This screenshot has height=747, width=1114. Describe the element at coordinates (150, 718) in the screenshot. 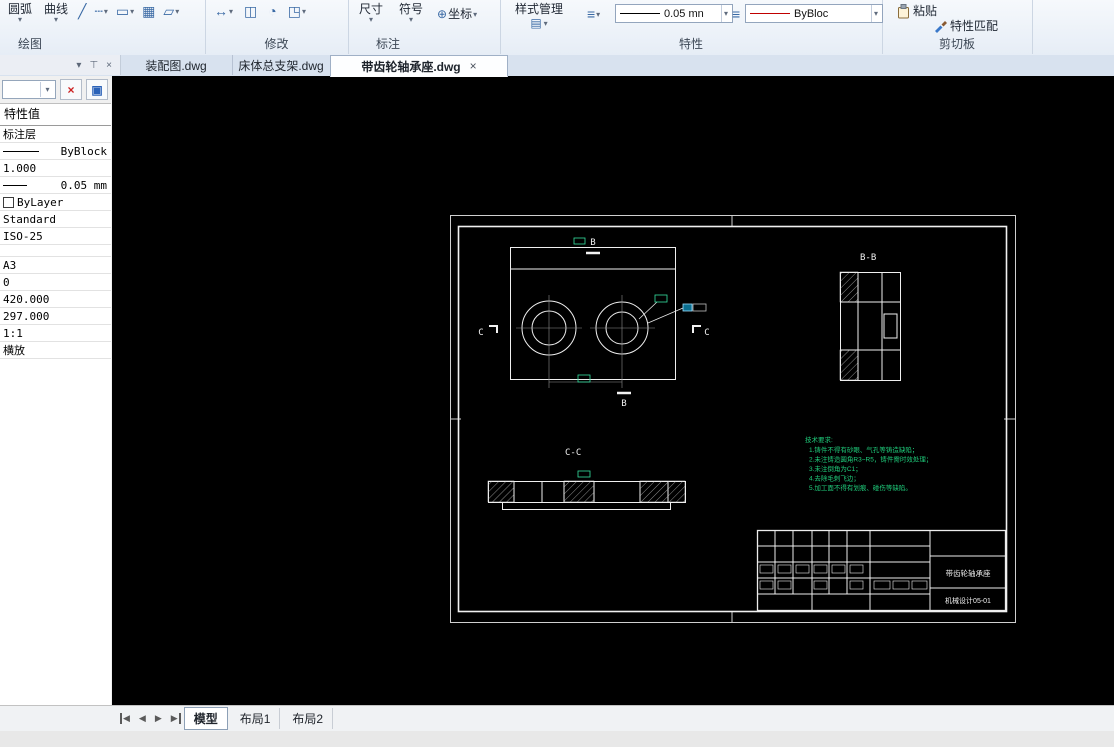

I see `layout-nav: ◀ ◀ ▶ ▶` at that location.